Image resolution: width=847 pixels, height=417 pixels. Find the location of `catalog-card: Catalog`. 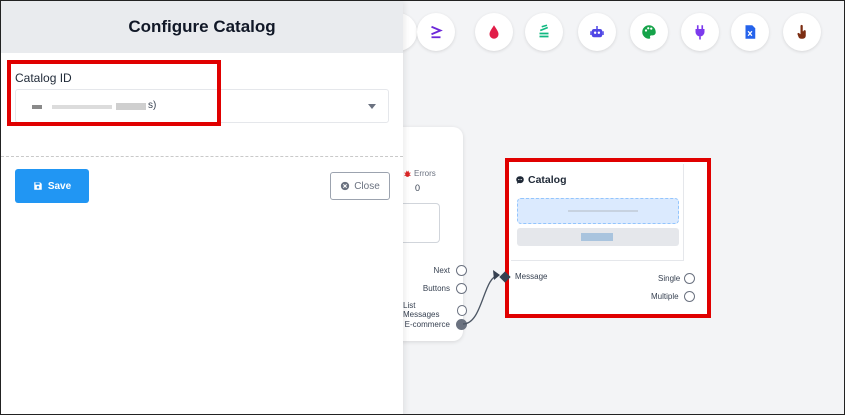

catalog-card: Catalog is located at coordinates (597, 212).